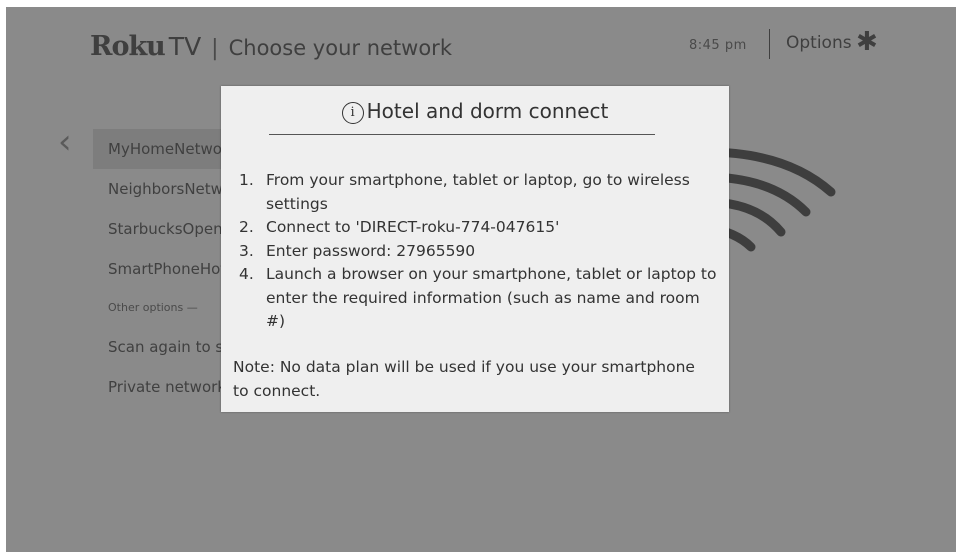 Image resolution: width=962 pixels, height=552 pixels. What do you see at coordinates (246, 274) in the screenshot?
I see `step-number: 4.` at bounding box center [246, 274].